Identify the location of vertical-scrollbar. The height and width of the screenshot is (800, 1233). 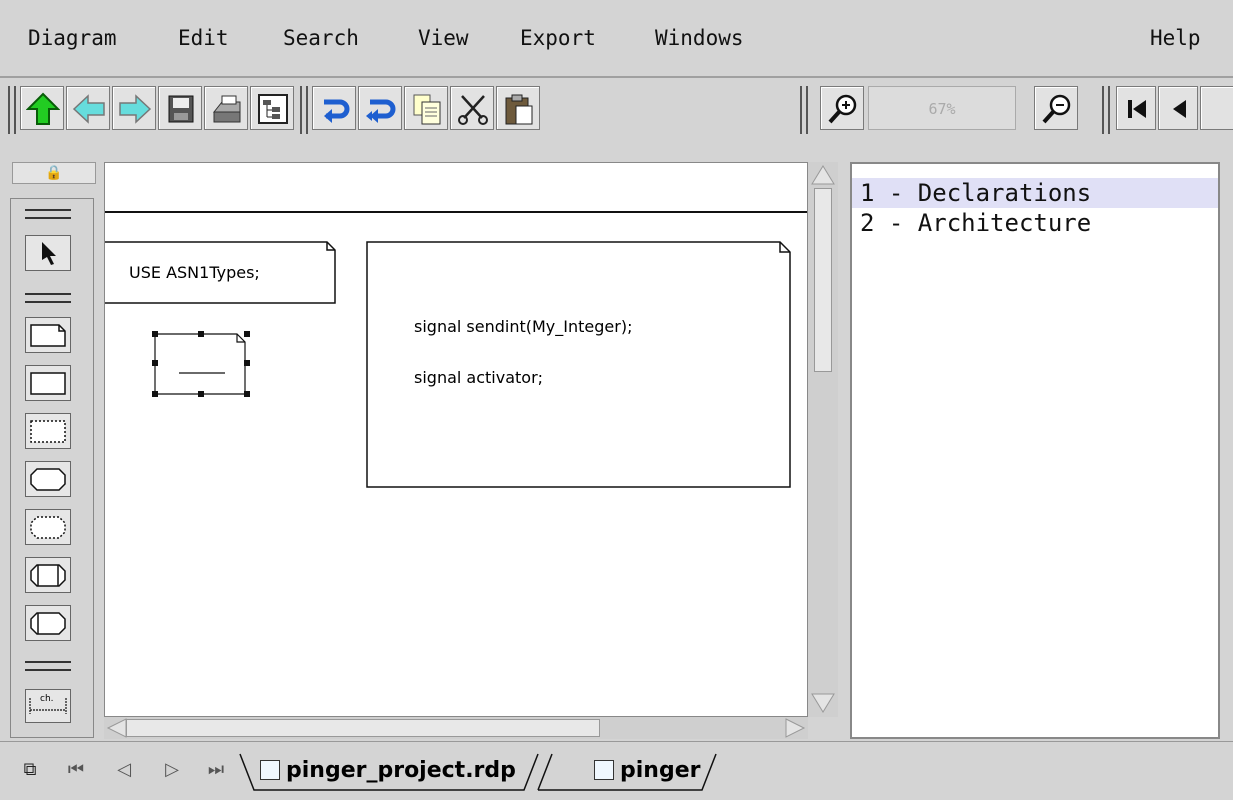
(823, 439).